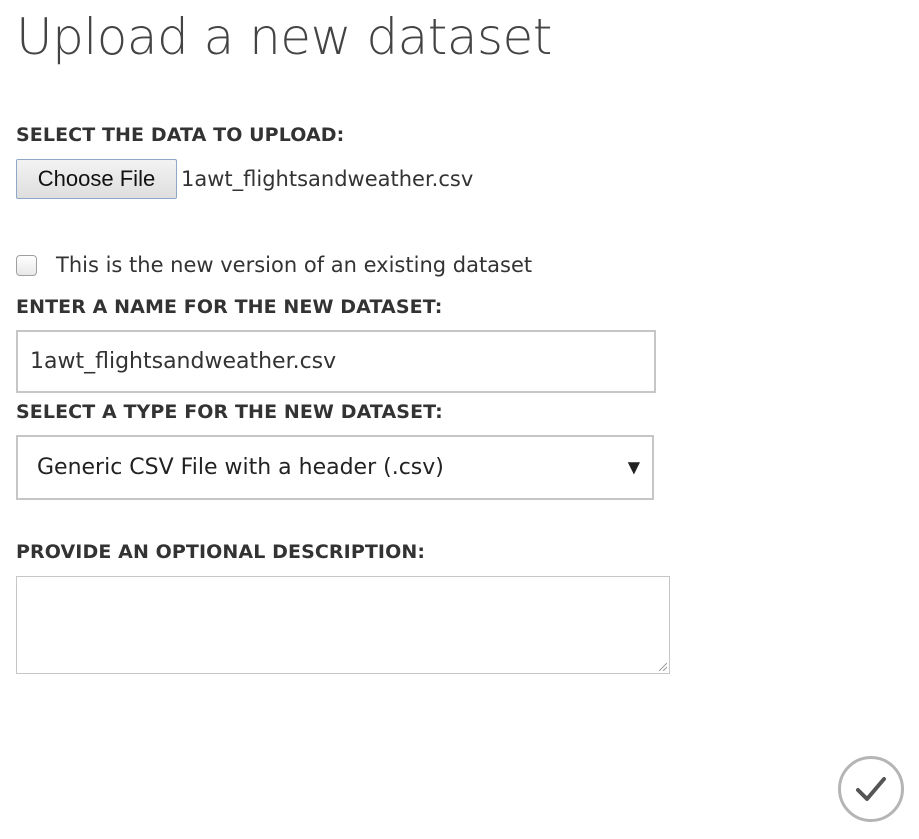  Describe the element at coordinates (180, 135) in the screenshot. I see `upload-label: SELECT THE DATA TO UPLOAD:` at that location.